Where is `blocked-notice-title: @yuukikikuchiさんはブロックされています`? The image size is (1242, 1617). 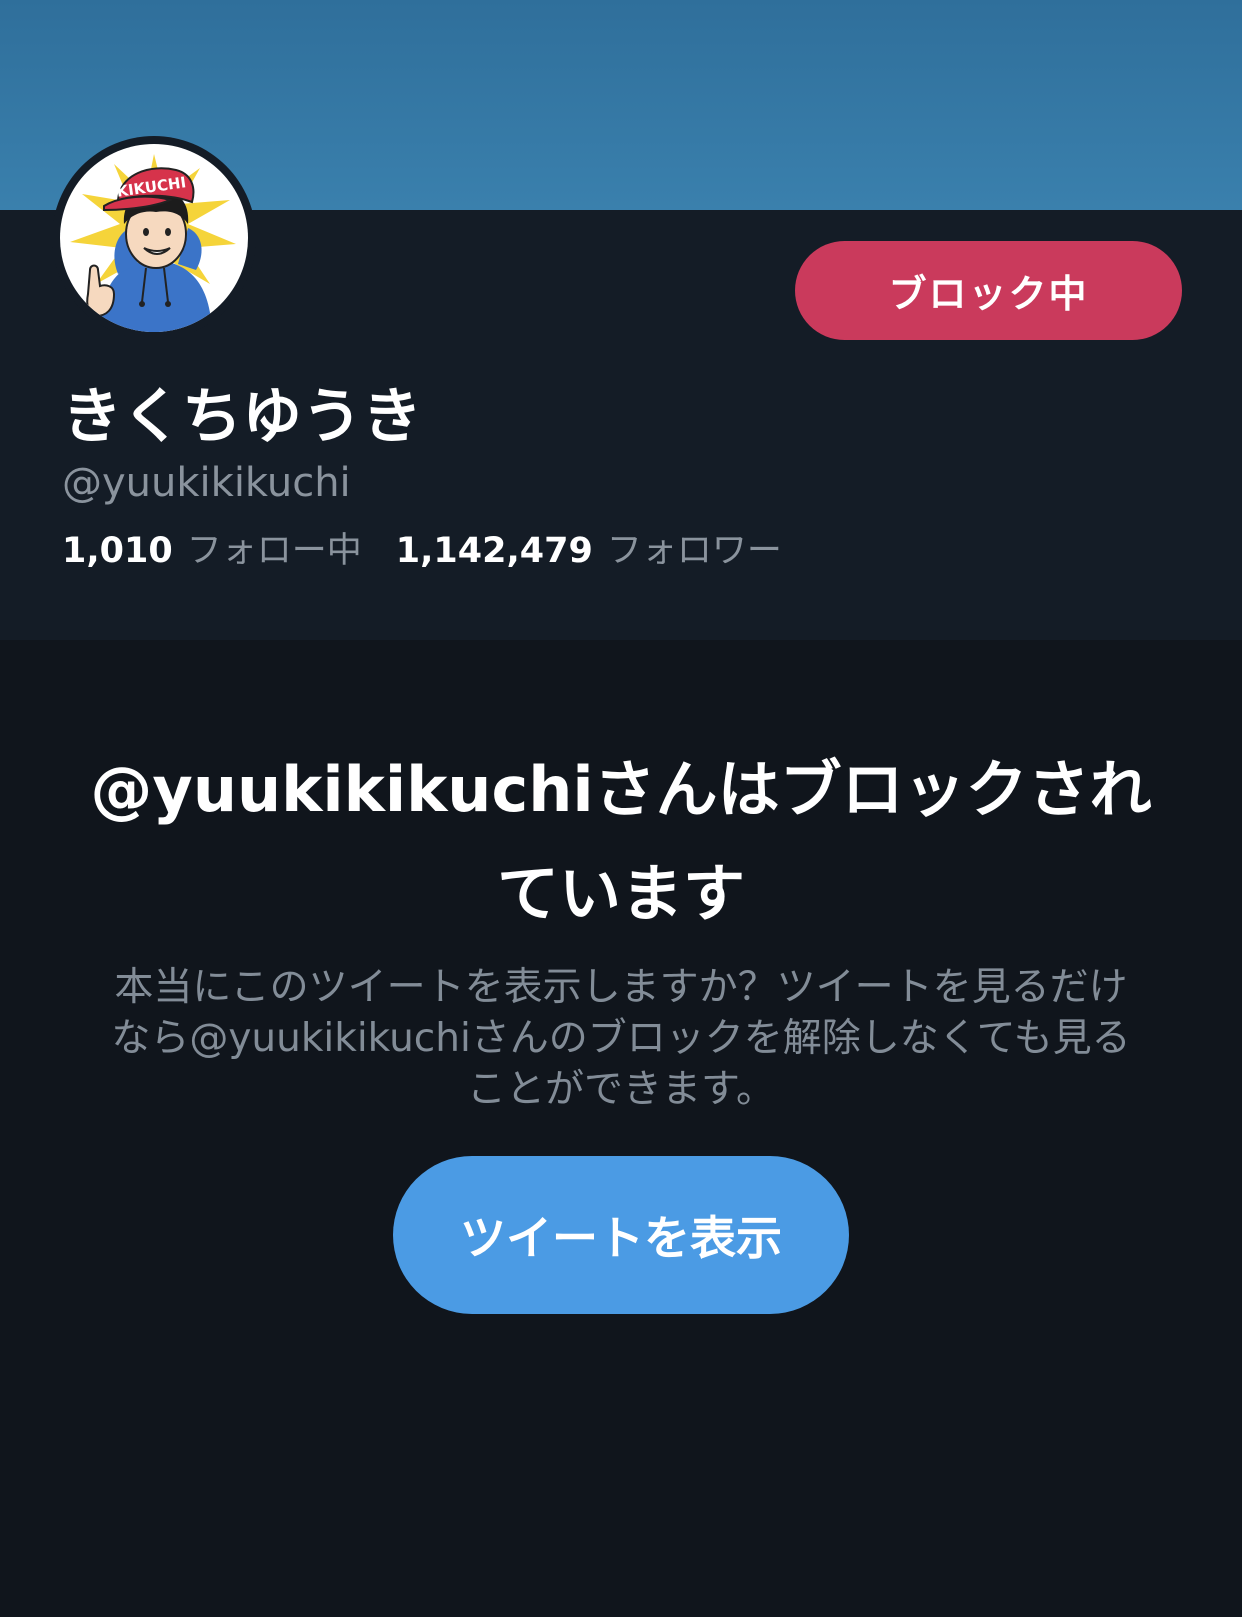 blocked-notice-title: @yuukikikuchiさんはブロックされています is located at coordinates (621, 841).